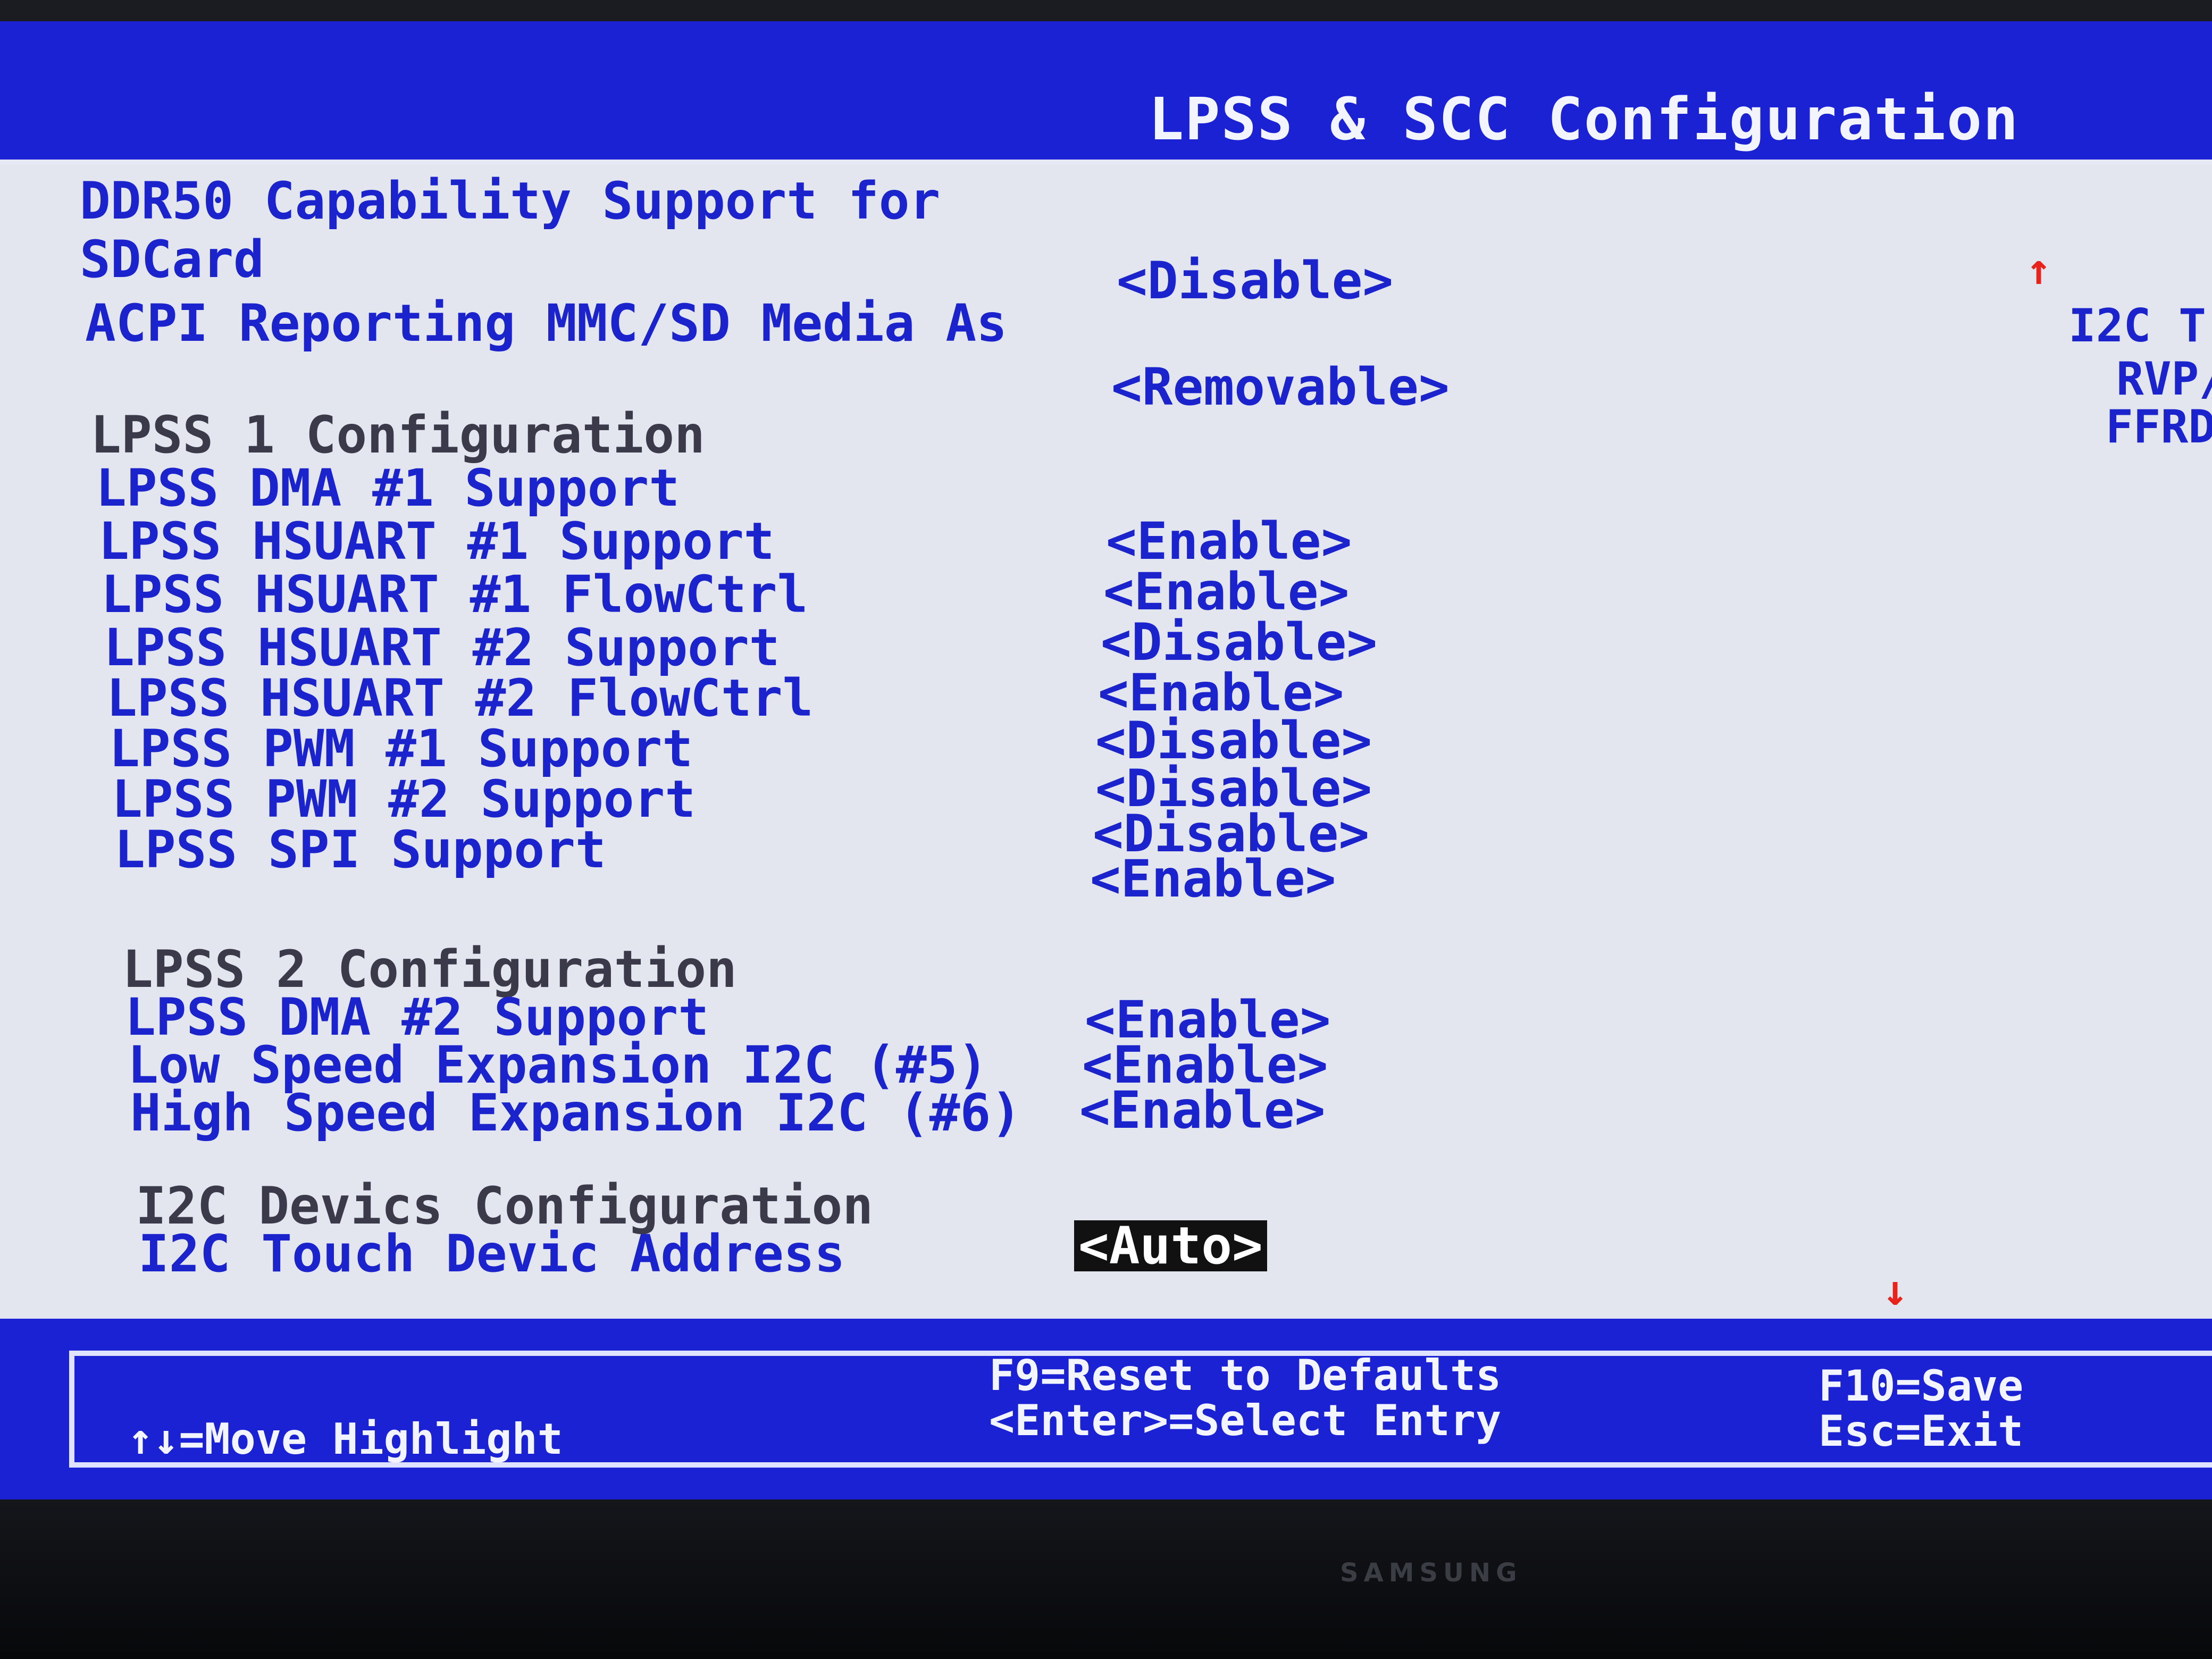 This screenshot has width=2212, height=1659. Describe the element at coordinates (1921, 1431) in the screenshot. I see `exit-hint: Esc=Exit` at that location.